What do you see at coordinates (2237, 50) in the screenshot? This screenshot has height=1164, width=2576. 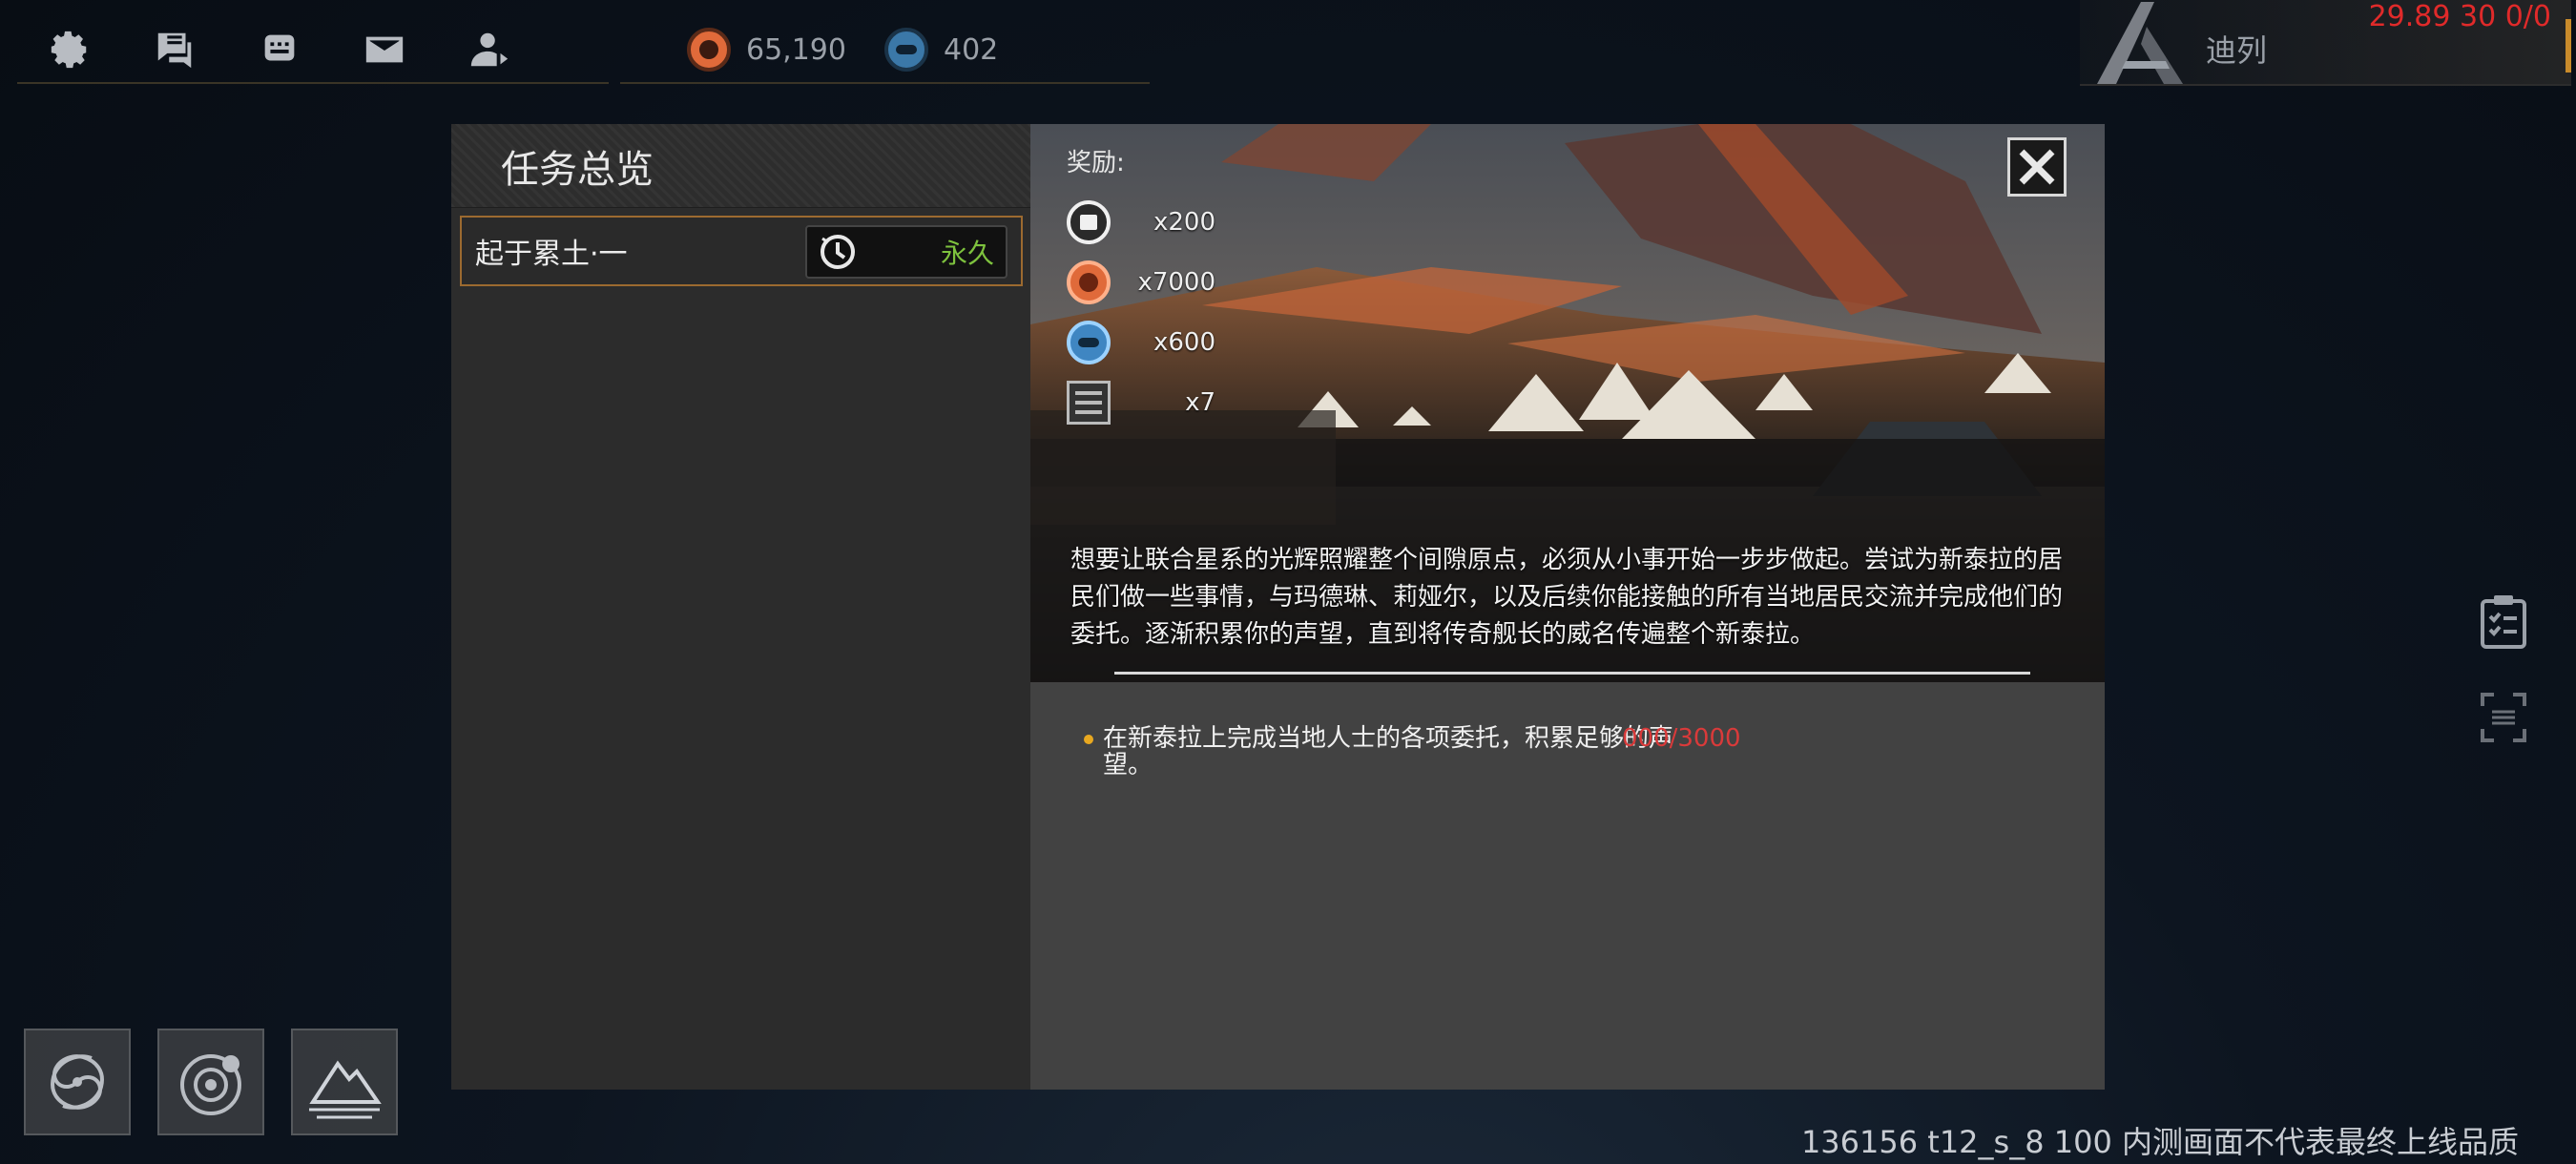 I see `player-name: 迪列` at bounding box center [2237, 50].